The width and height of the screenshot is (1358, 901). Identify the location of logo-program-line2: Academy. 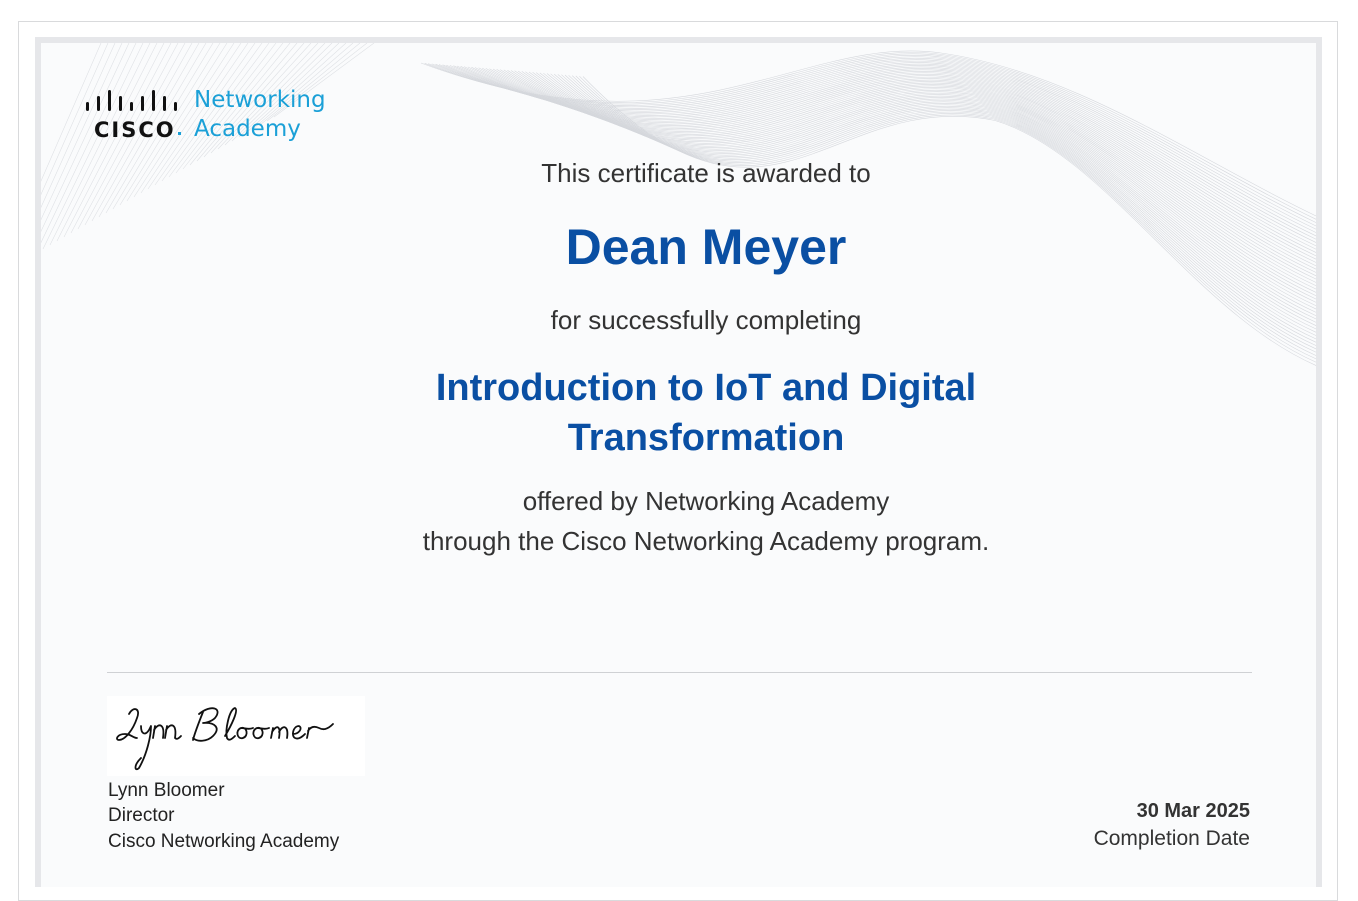
(247, 129).